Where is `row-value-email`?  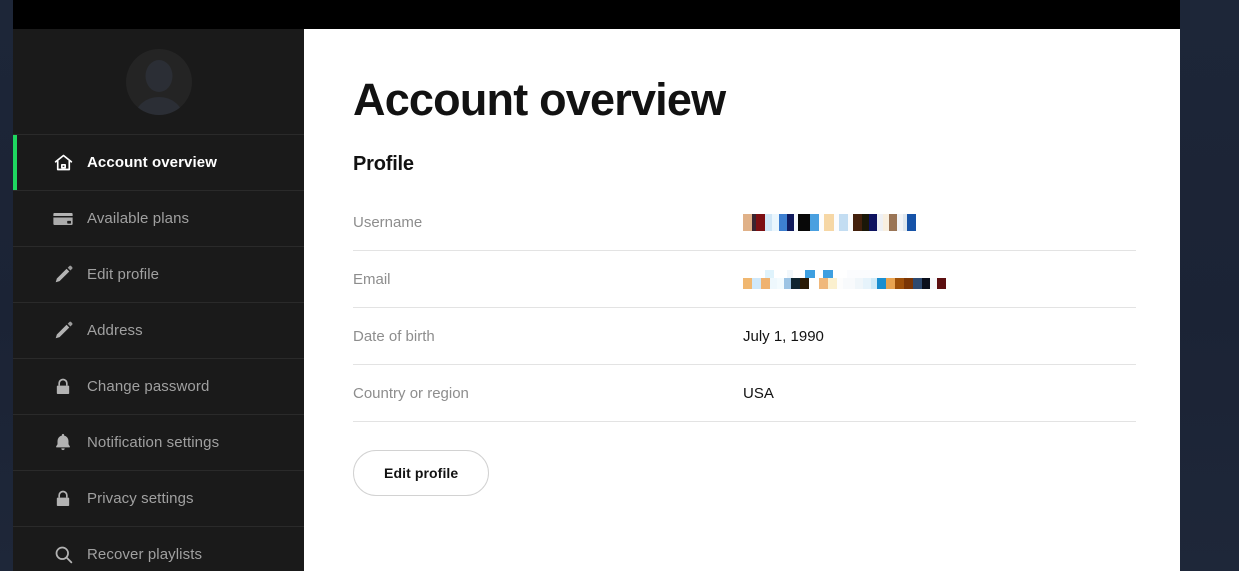 row-value-email is located at coordinates (844, 279).